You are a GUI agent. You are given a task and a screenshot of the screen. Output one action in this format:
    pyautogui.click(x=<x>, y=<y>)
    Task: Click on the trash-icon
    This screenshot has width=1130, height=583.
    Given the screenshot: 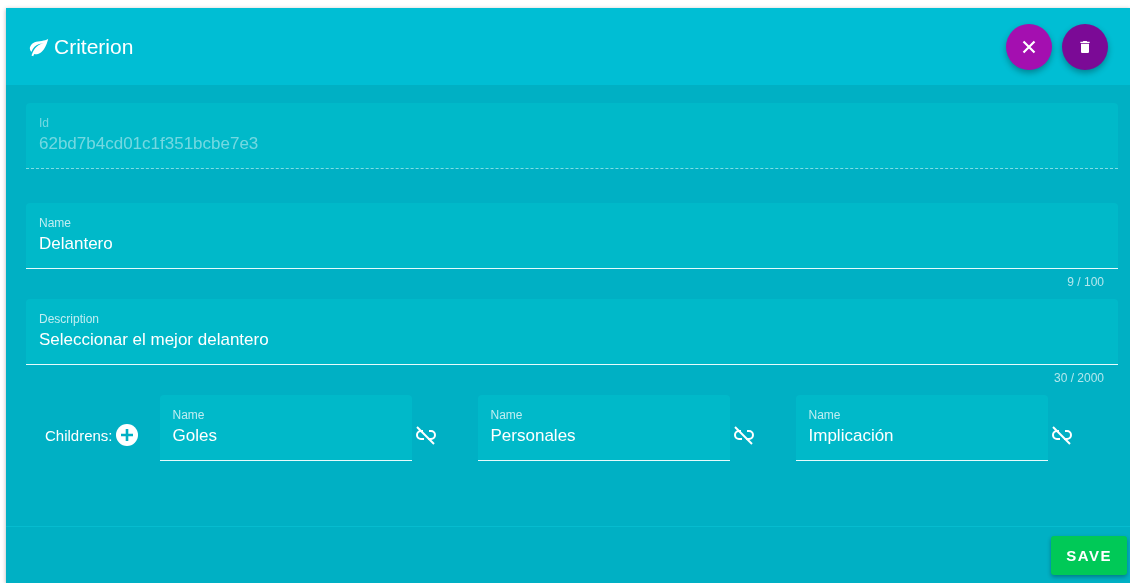 What is the action you would take?
    pyautogui.click(x=1085, y=46)
    